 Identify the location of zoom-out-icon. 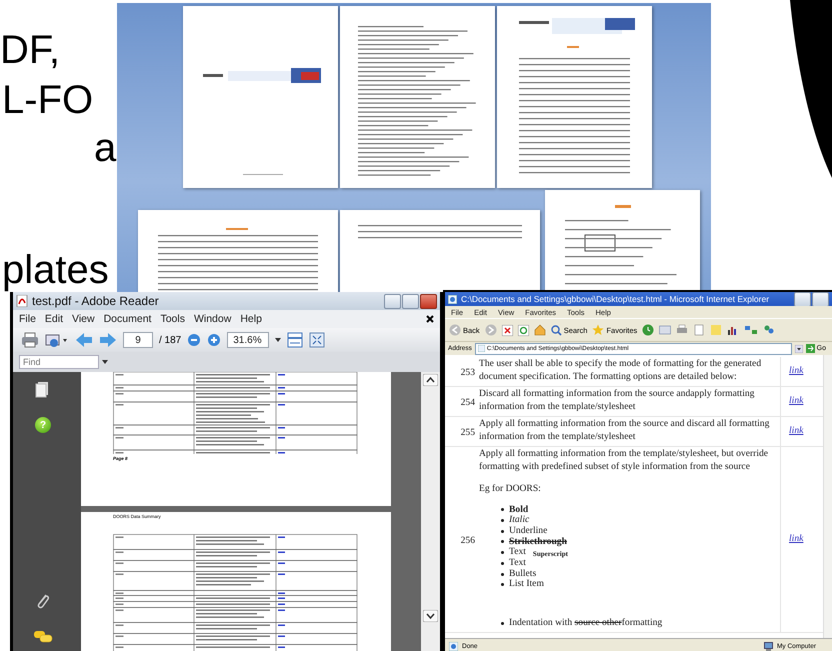
(194, 340).